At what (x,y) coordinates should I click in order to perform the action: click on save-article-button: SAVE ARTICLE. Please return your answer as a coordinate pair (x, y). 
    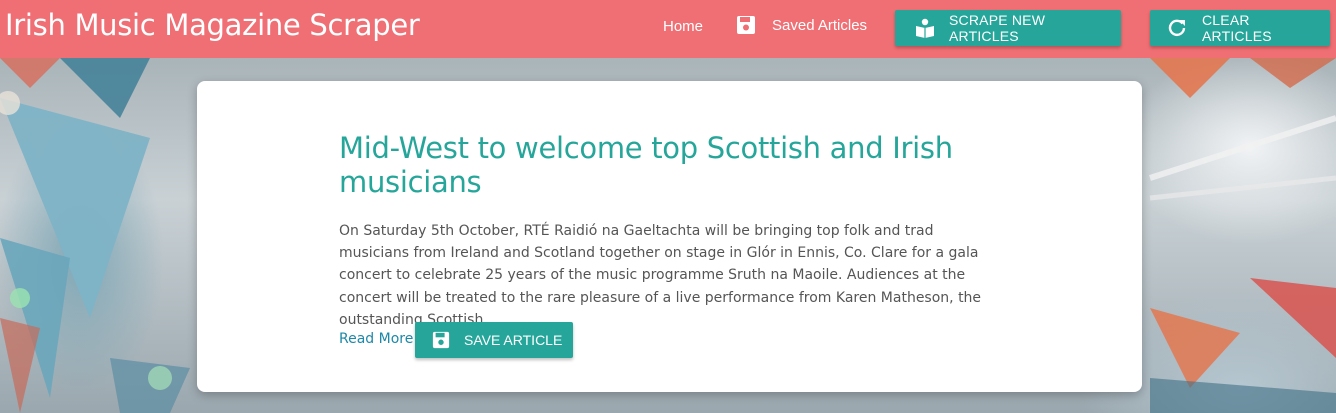
    Looking at the image, I should click on (494, 340).